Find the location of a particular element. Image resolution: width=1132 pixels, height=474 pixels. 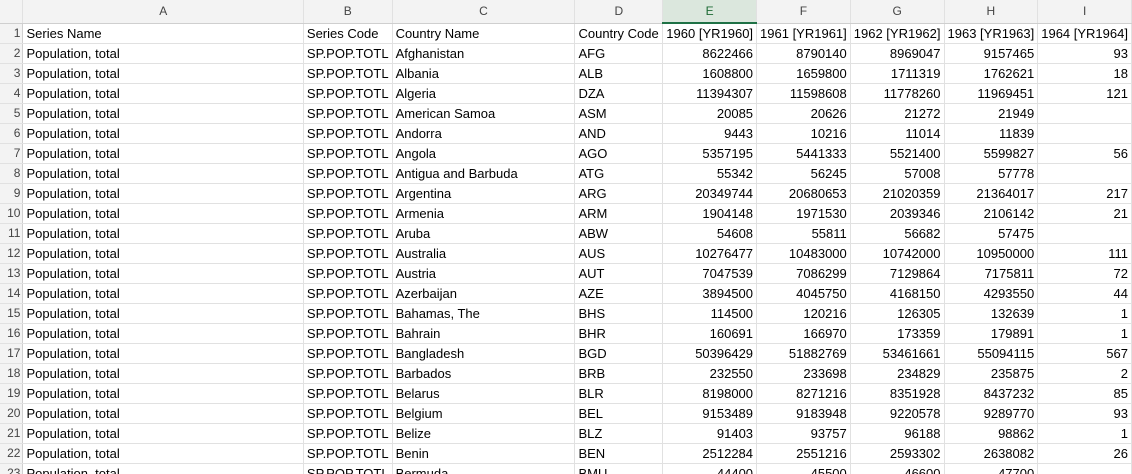

cell: 121 is located at coordinates (1084, 93).